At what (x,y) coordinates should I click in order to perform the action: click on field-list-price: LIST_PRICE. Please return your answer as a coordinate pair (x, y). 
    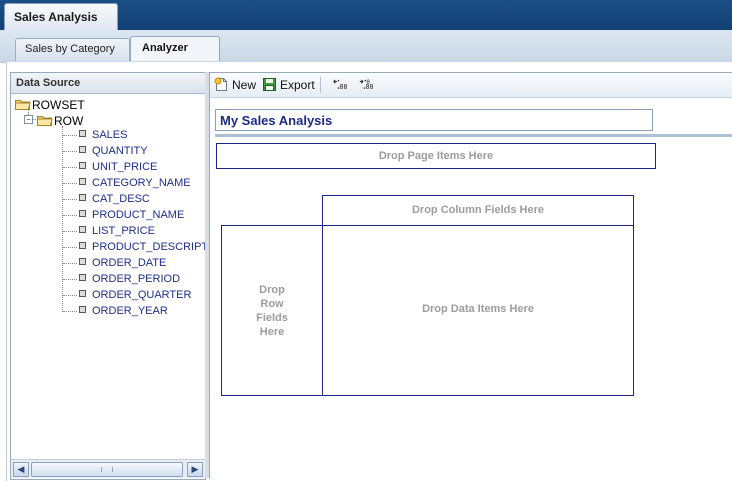
    Looking at the image, I should click on (117, 231).